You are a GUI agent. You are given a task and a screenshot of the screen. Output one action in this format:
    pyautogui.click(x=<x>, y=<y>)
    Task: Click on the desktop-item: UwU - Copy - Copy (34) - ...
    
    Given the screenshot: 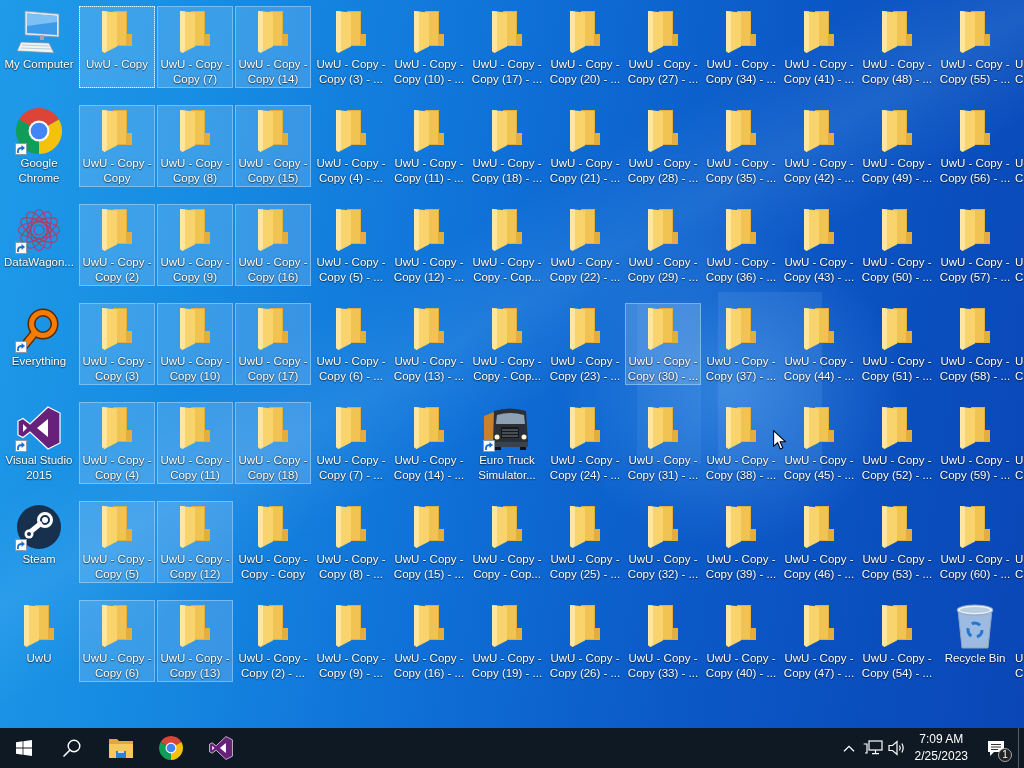 What is the action you would take?
    pyautogui.click(x=741, y=47)
    